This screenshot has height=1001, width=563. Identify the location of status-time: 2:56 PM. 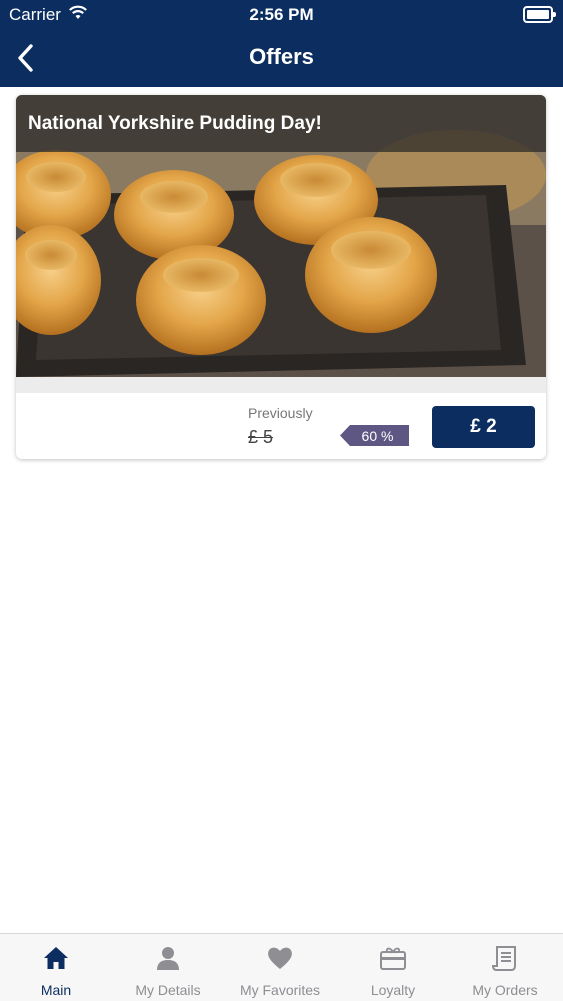
(281, 14).